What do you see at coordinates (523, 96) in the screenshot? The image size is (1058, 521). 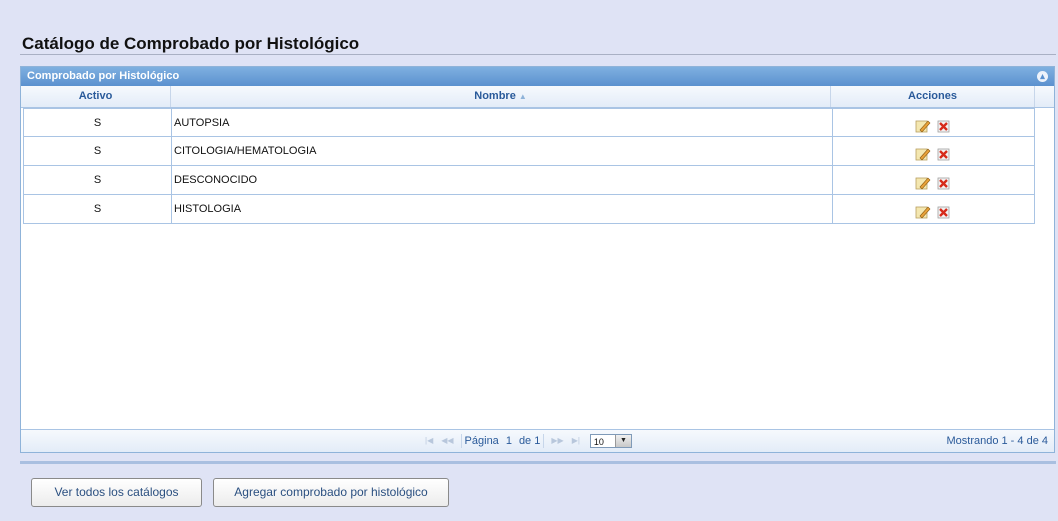 I see `sort-icon: ▲` at bounding box center [523, 96].